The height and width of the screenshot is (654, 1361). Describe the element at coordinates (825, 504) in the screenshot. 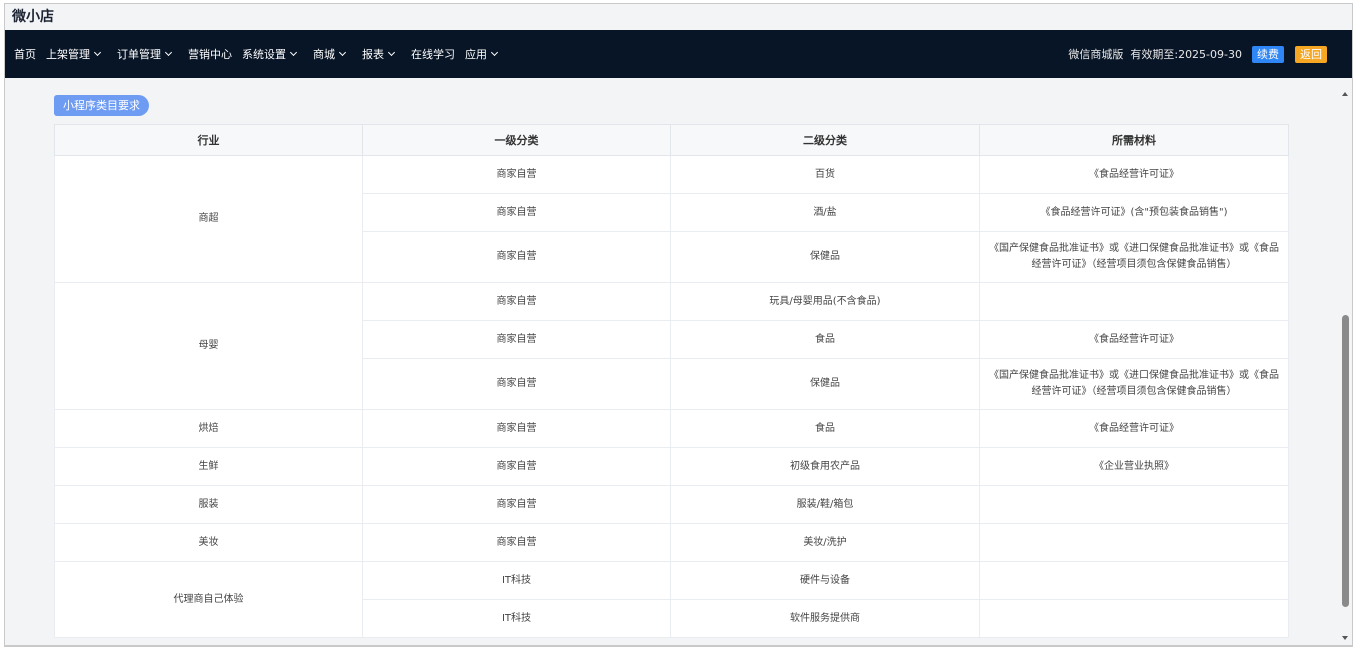

I see `secondary-category-cell: 服装/鞋/箱包` at that location.